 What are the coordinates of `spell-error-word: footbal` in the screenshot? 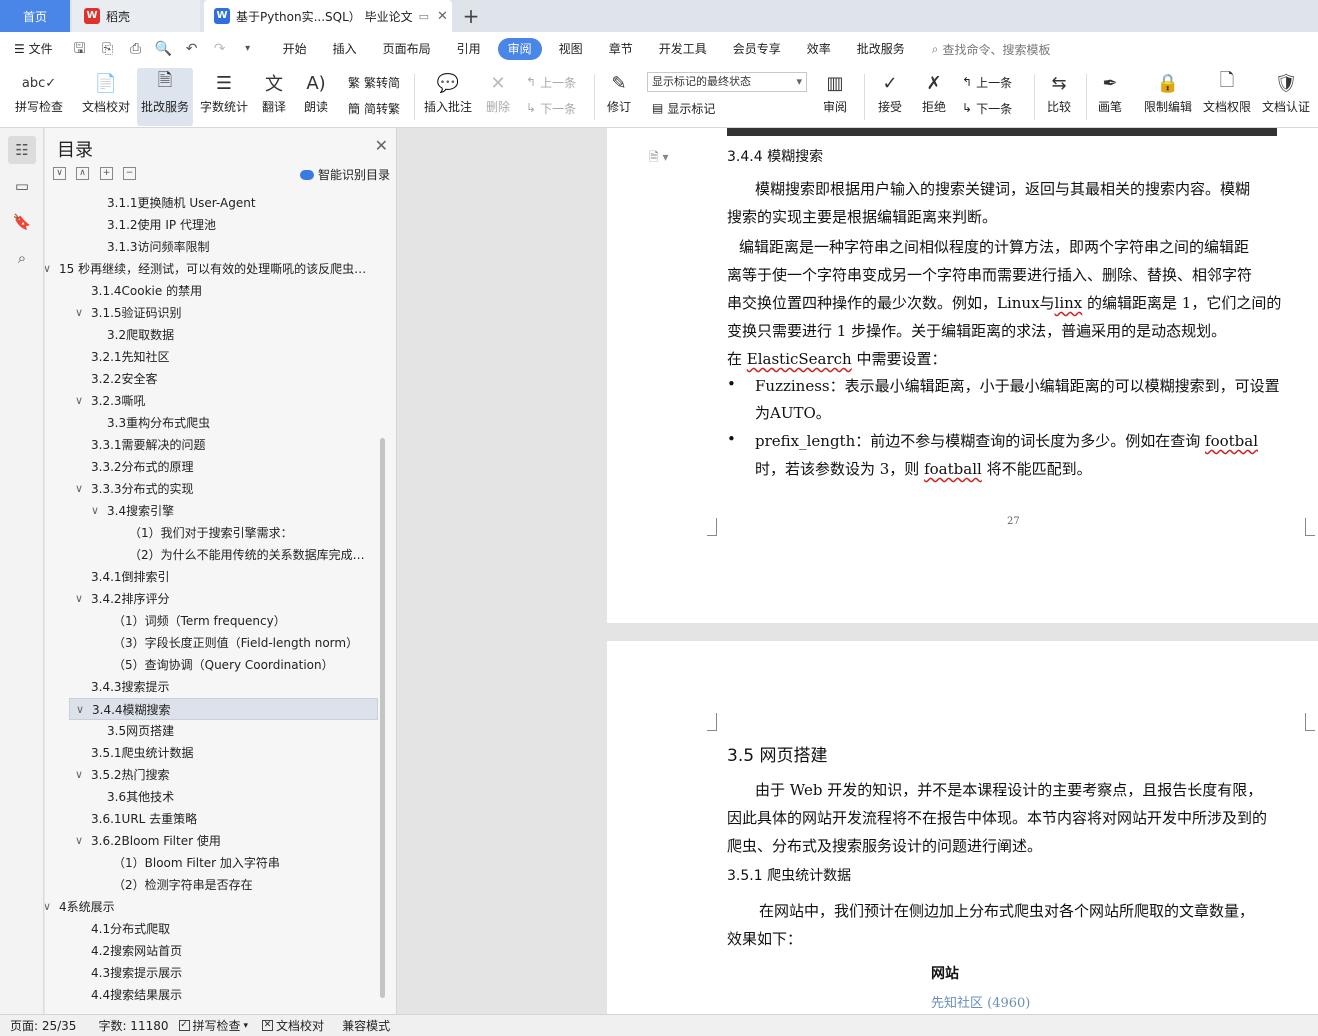 It's located at (1231, 441).